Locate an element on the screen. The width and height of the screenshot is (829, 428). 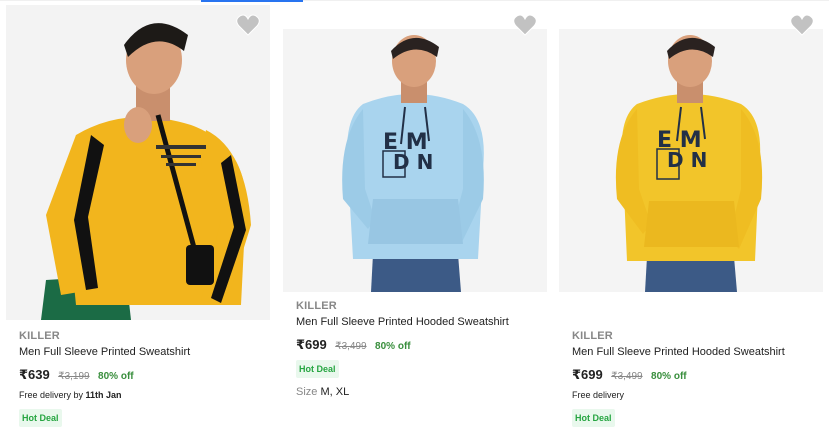
delivery-text: Free delivery by is located at coordinates (52, 395).